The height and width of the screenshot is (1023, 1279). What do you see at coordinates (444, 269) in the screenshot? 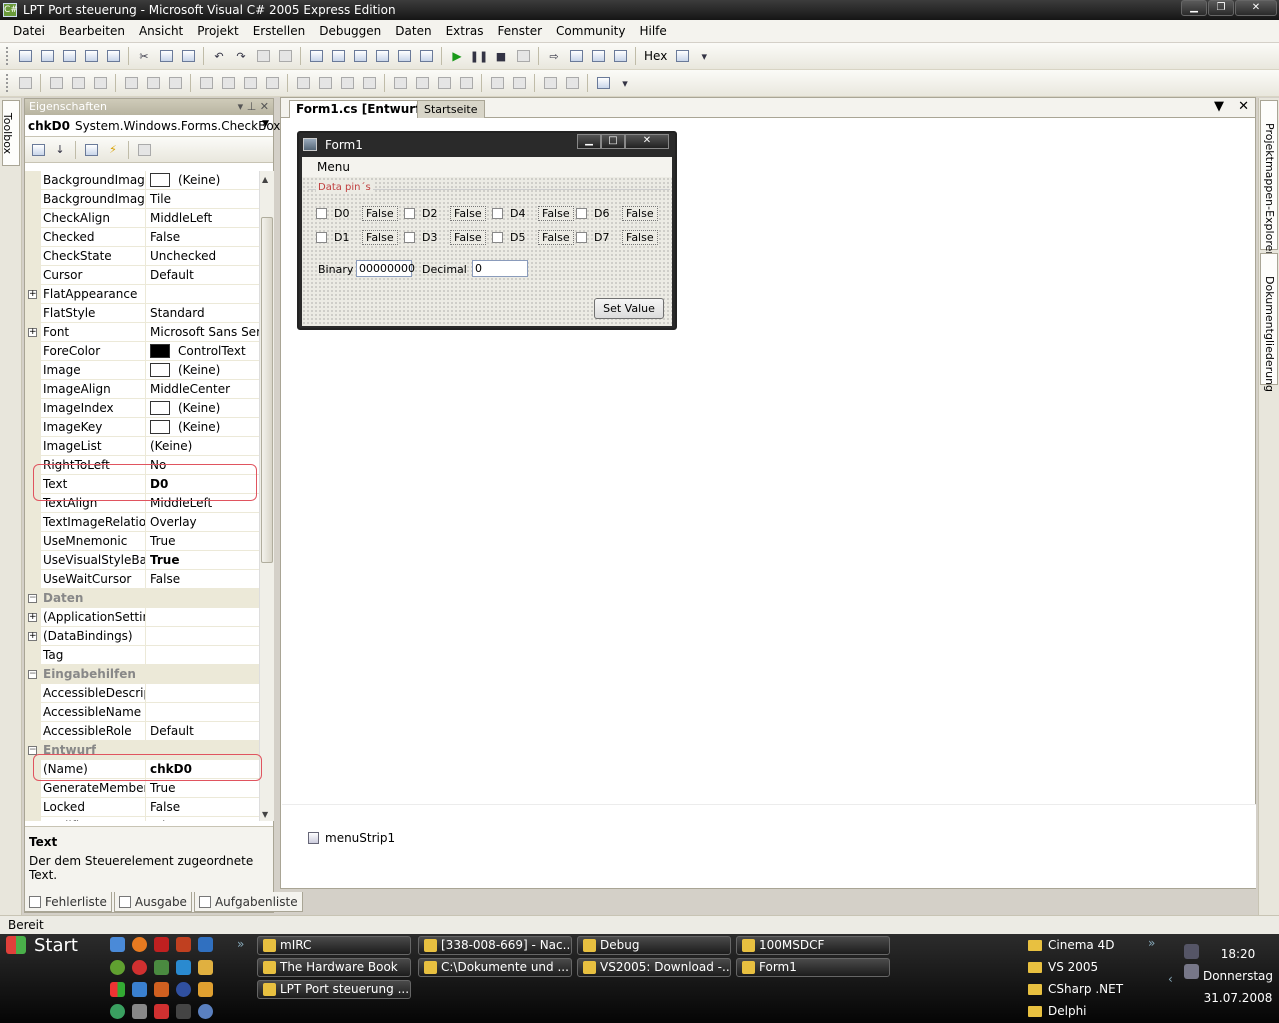
I see `decimal-label: Decimal` at bounding box center [444, 269].